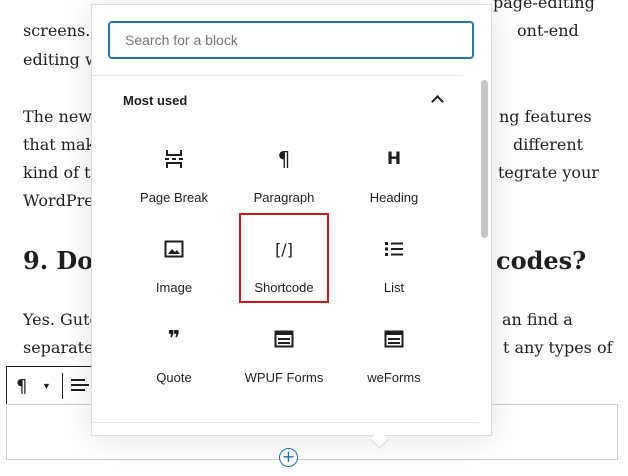 The image size is (628, 476). Describe the element at coordinates (284, 249) in the screenshot. I see `shortcode-icon: [/]` at that location.